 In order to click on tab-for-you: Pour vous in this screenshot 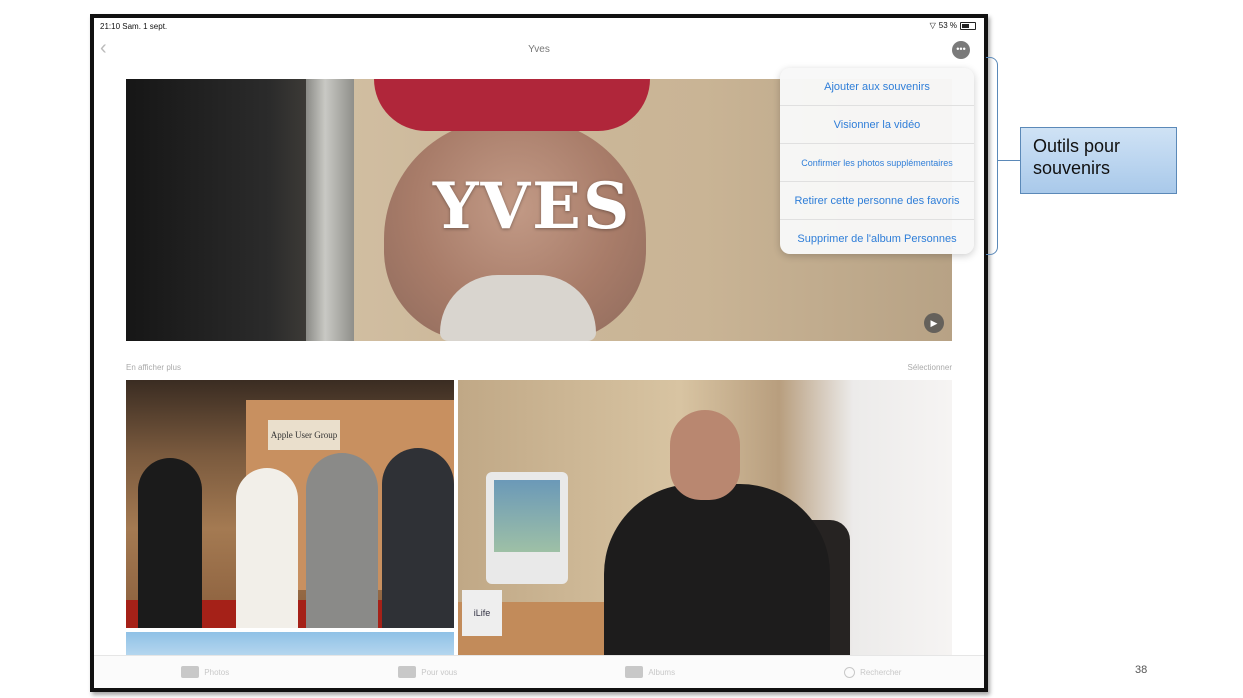, I will do `click(428, 672)`.